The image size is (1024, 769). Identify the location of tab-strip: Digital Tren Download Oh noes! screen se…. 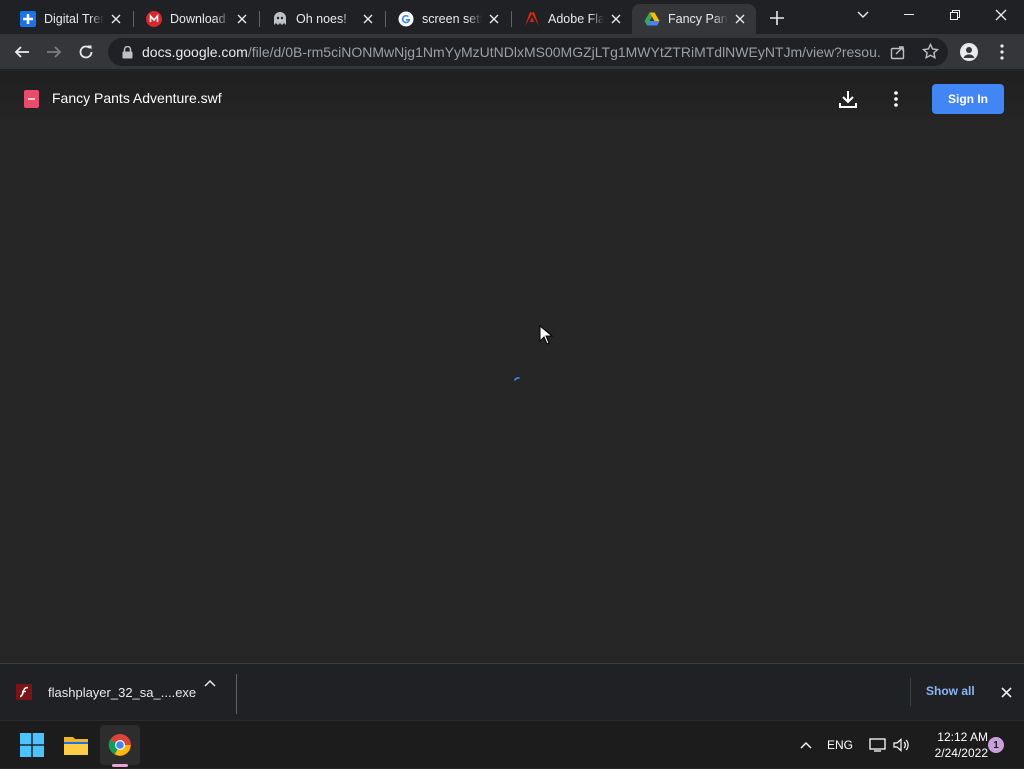
(512, 17).